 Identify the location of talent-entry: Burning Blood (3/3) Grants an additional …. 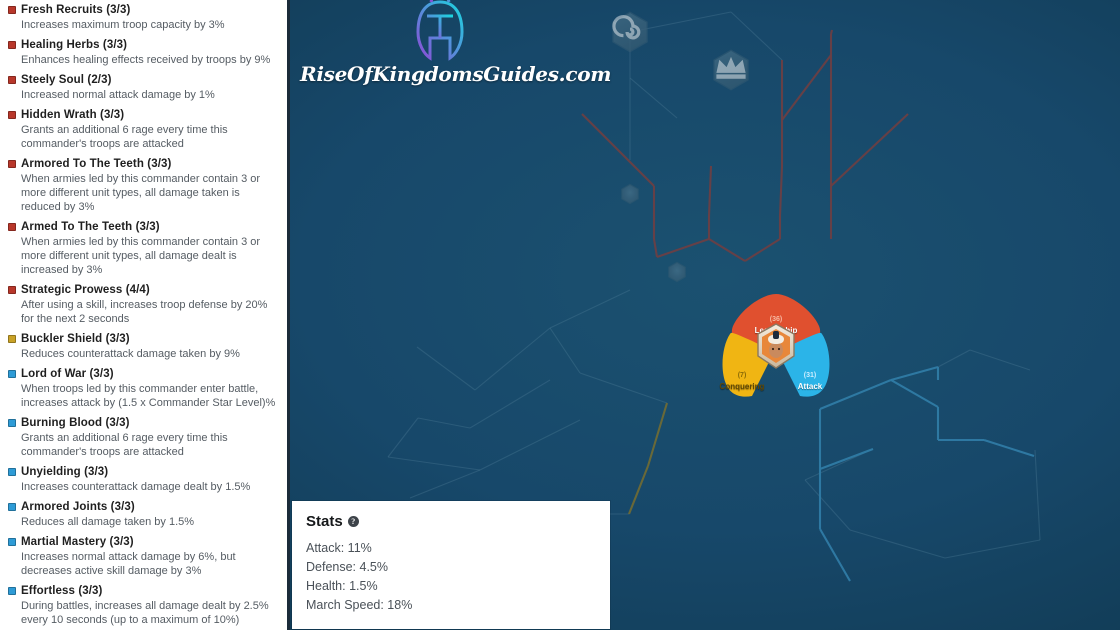
(142, 438).